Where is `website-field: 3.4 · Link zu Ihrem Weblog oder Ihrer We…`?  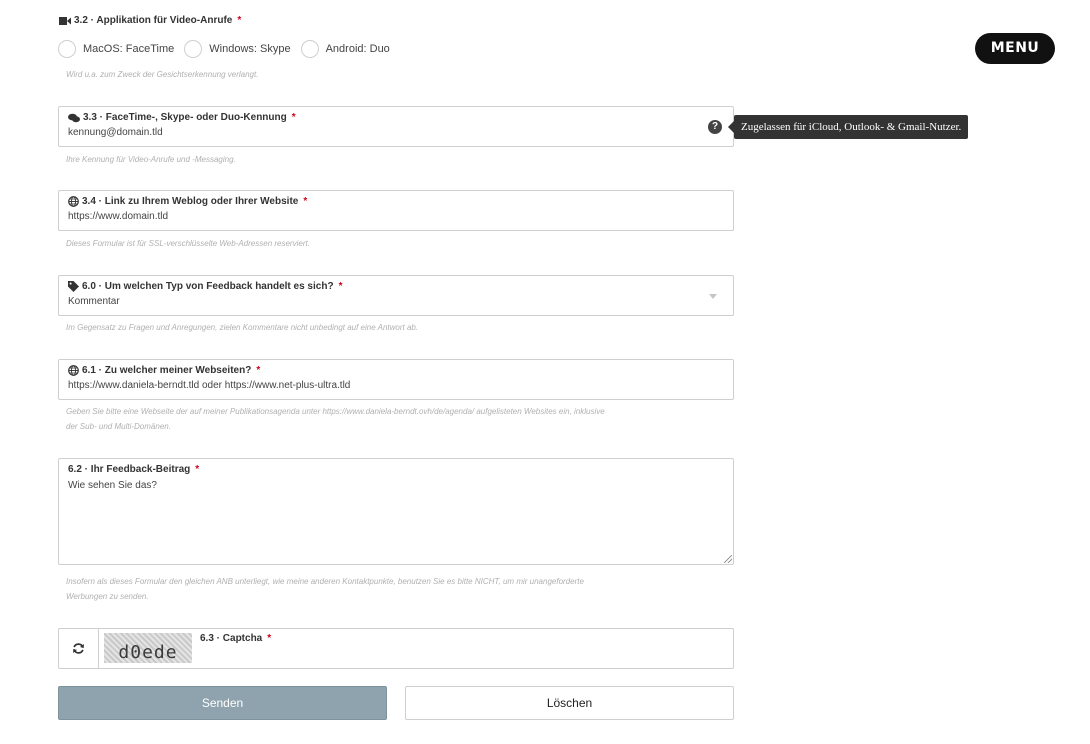 website-field: 3.4 · Link zu Ihrem Weblog oder Ihrer We… is located at coordinates (396, 210).